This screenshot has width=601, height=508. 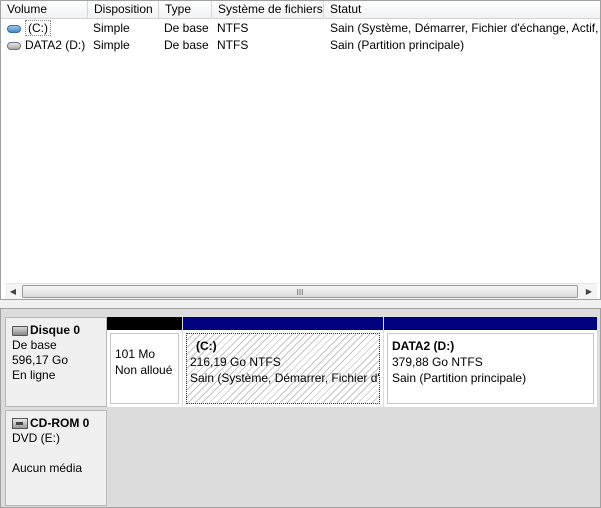 What do you see at coordinates (285, 378) in the screenshot?
I see `partition-status: Sain (Système, Démarrer, Fichier d'é` at bounding box center [285, 378].